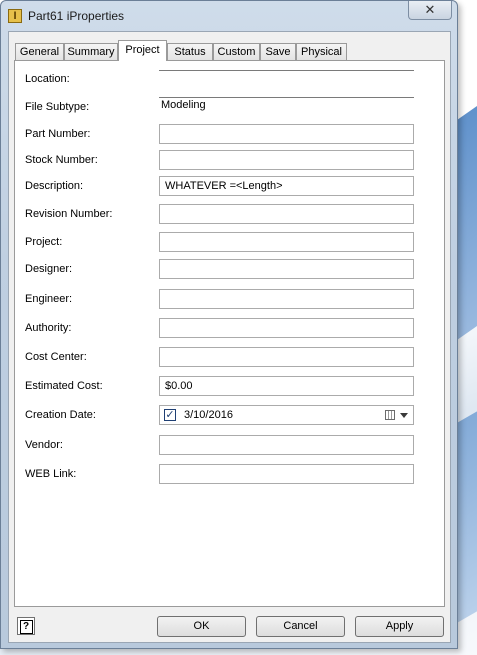 This screenshot has height=655, width=477. I want to click on description-input: WHATEVER =<Length>, so click(286, 186).